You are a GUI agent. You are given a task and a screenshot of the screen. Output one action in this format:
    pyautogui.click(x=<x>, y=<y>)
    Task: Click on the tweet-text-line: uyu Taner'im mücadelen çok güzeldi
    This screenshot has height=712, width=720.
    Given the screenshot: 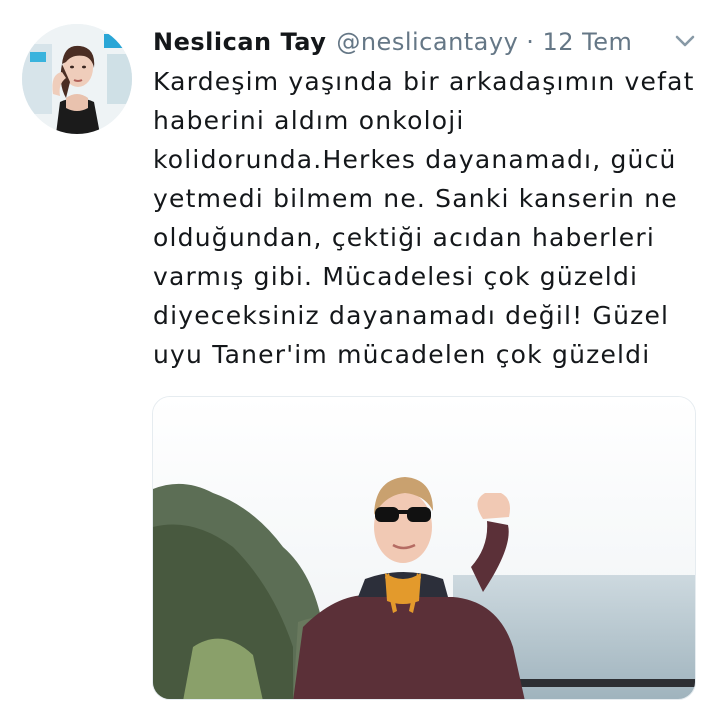 What is the action you would take?
    pyautogui.click(x=402, y=354)
    